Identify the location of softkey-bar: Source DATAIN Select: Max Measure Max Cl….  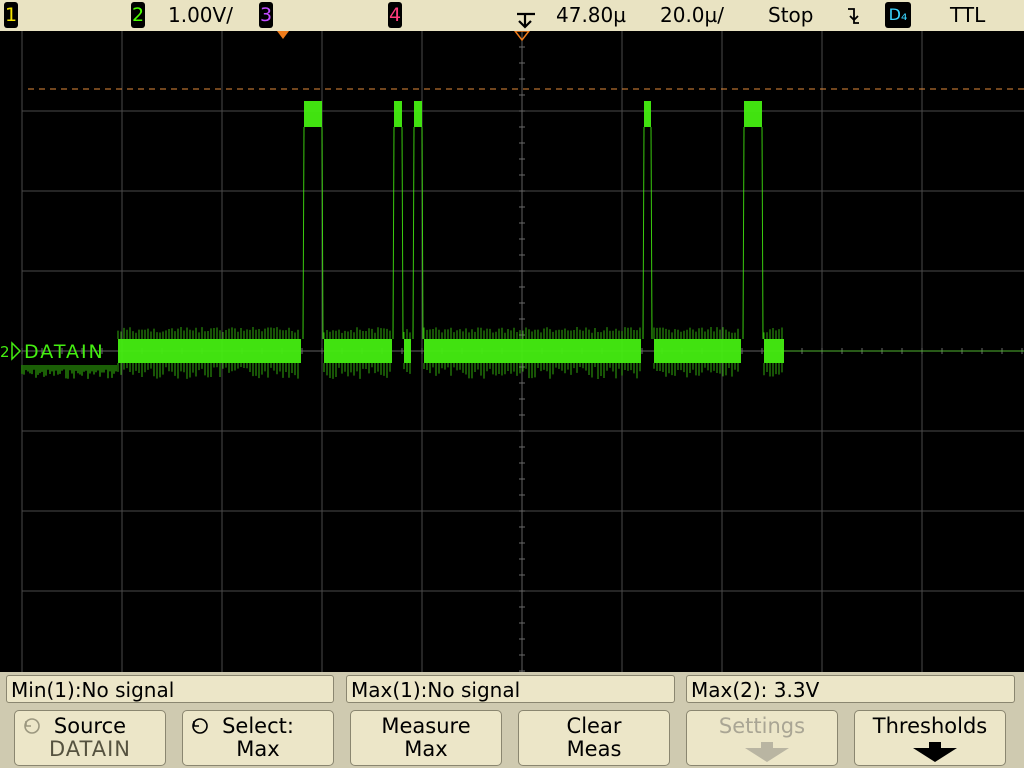
(512, 738).